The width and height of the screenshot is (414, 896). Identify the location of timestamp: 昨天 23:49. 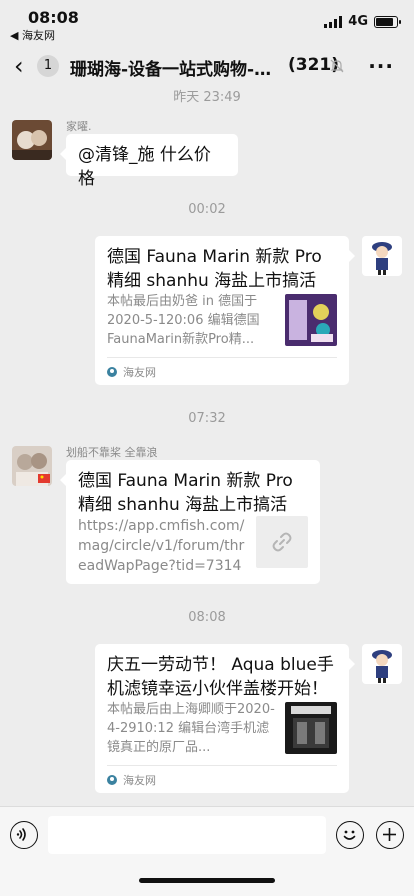
(207, 97).